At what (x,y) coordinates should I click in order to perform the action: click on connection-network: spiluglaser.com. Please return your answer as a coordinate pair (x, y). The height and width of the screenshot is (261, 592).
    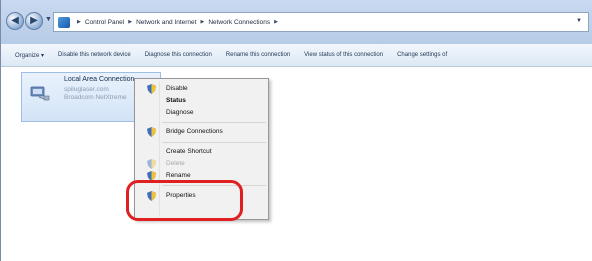
    Looking at the image, I should click on (86, 89).